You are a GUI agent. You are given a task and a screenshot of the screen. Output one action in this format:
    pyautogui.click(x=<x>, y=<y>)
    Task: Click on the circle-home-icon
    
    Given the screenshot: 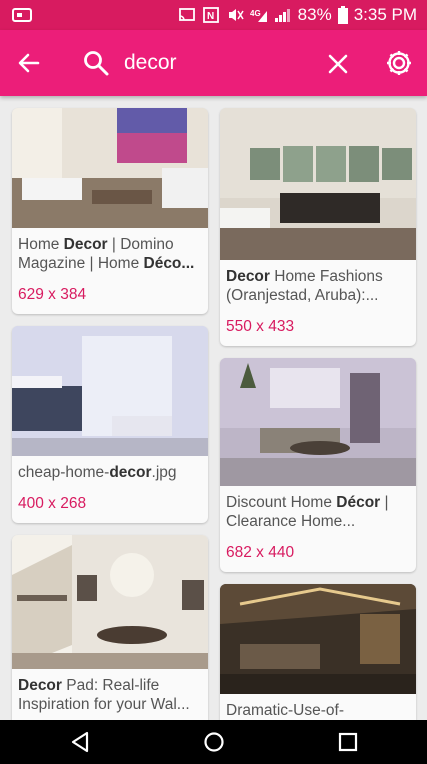 What is the action you would take?
    pyautogui.click(x=214, y=742)
    